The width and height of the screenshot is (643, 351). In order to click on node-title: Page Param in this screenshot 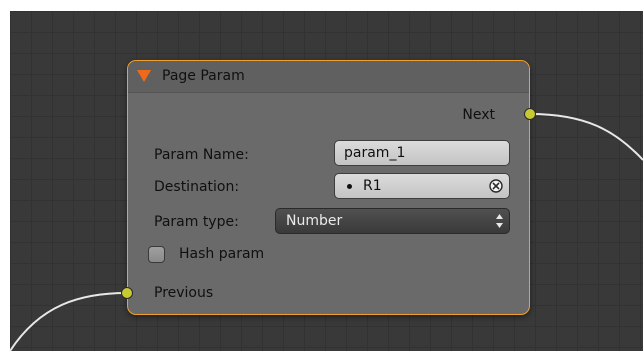, I will do `click(203, 76)`.